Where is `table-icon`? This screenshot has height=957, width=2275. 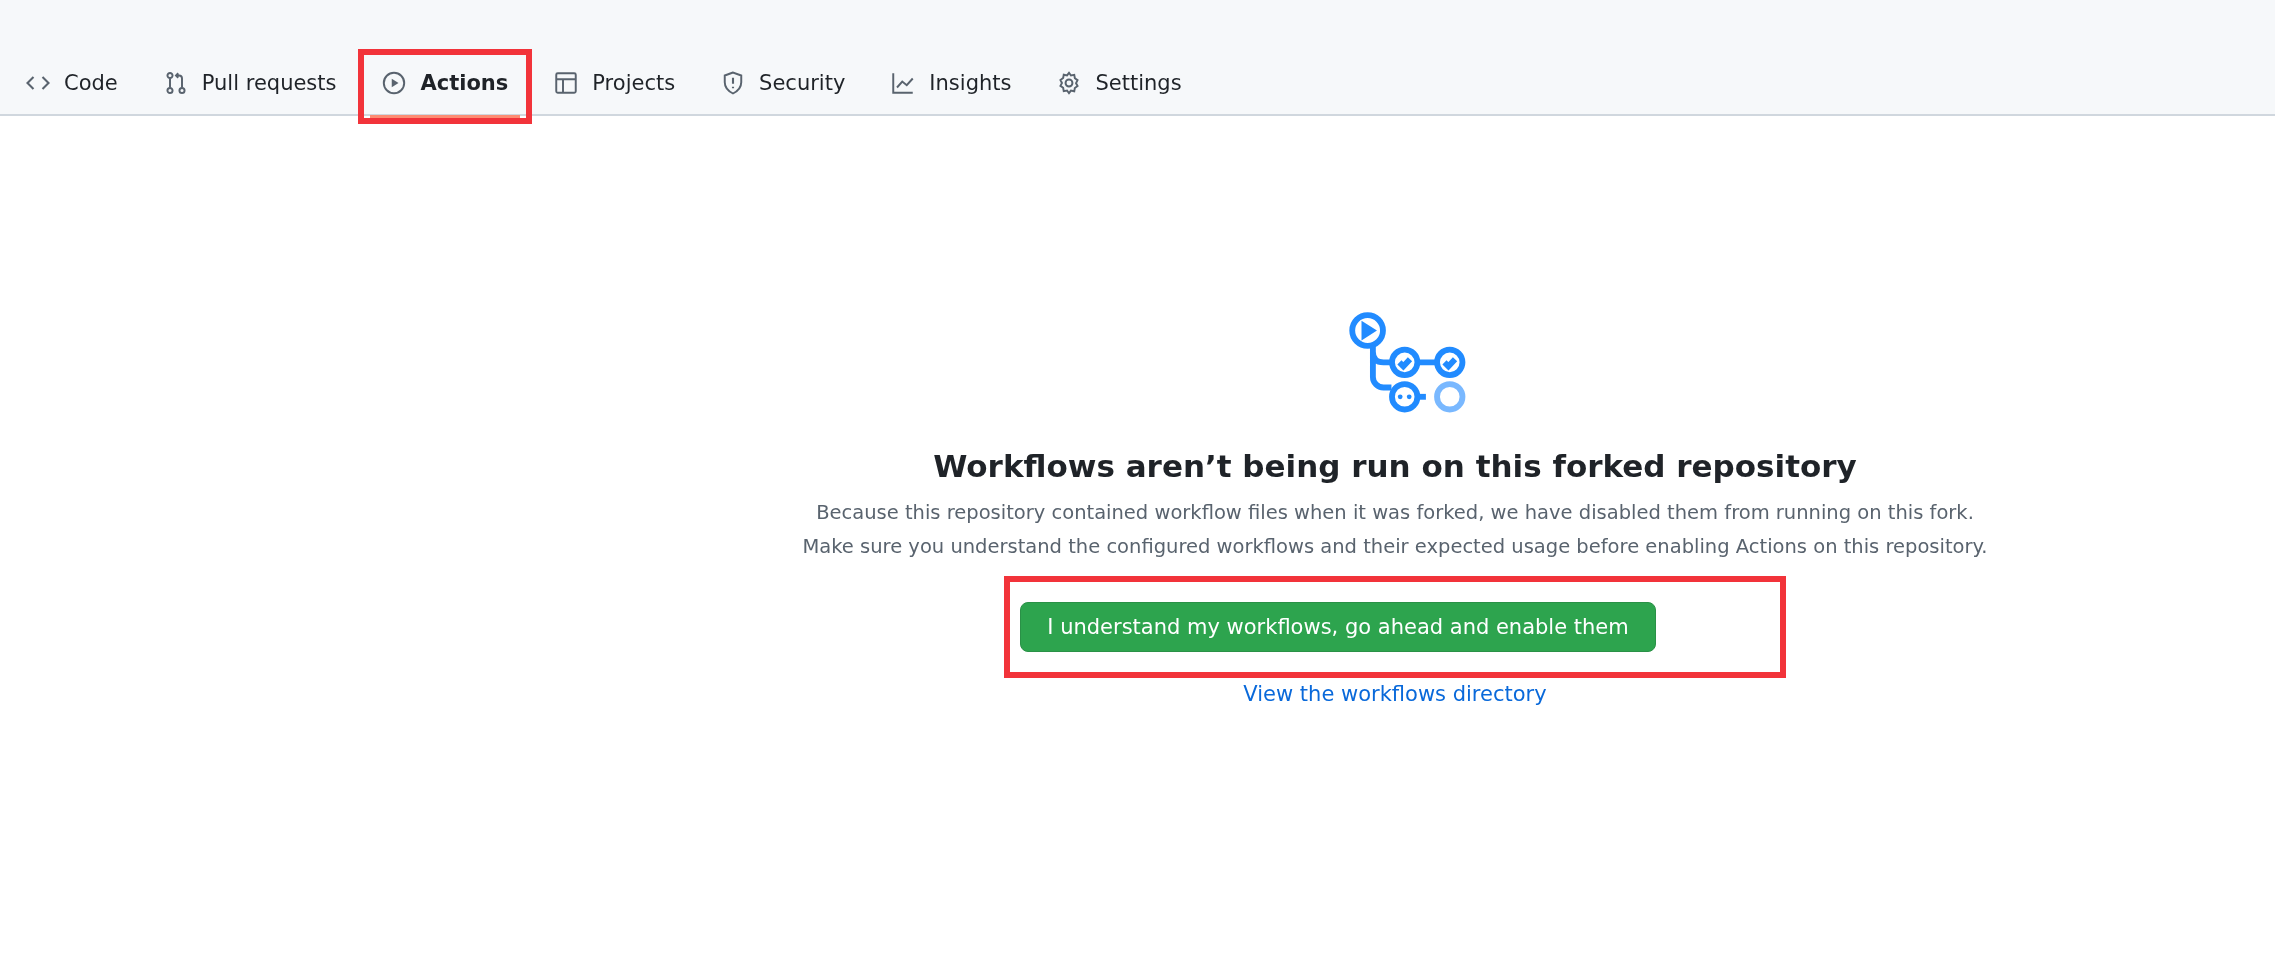
table-icon is located at coordinates (566, 83).